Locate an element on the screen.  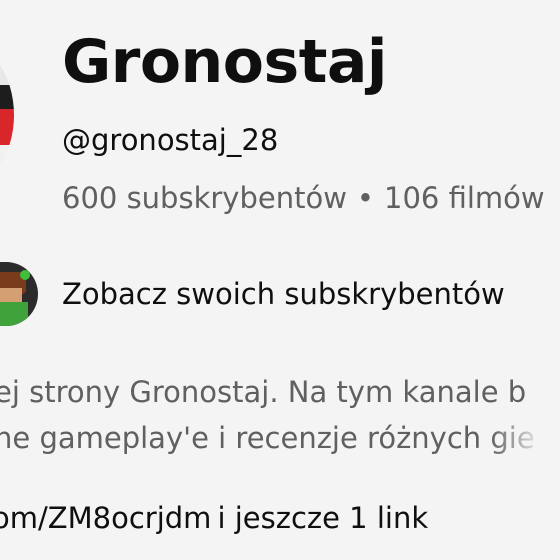
channel-link: om/ZM8ocrjdm is located at coordinates (105, 518).